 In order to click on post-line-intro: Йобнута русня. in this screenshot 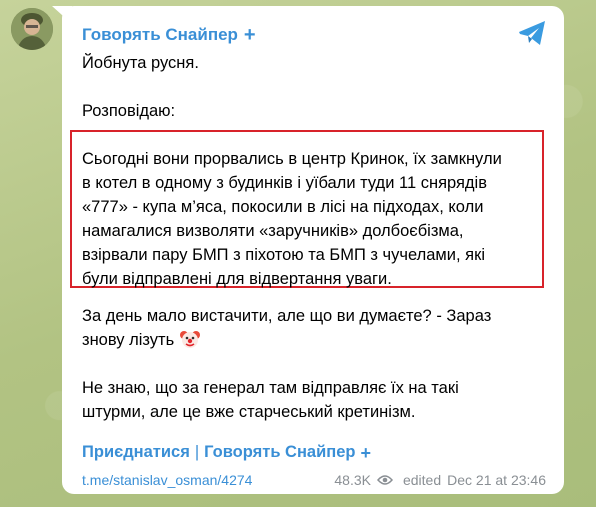, I will do `click(140, 63)`.